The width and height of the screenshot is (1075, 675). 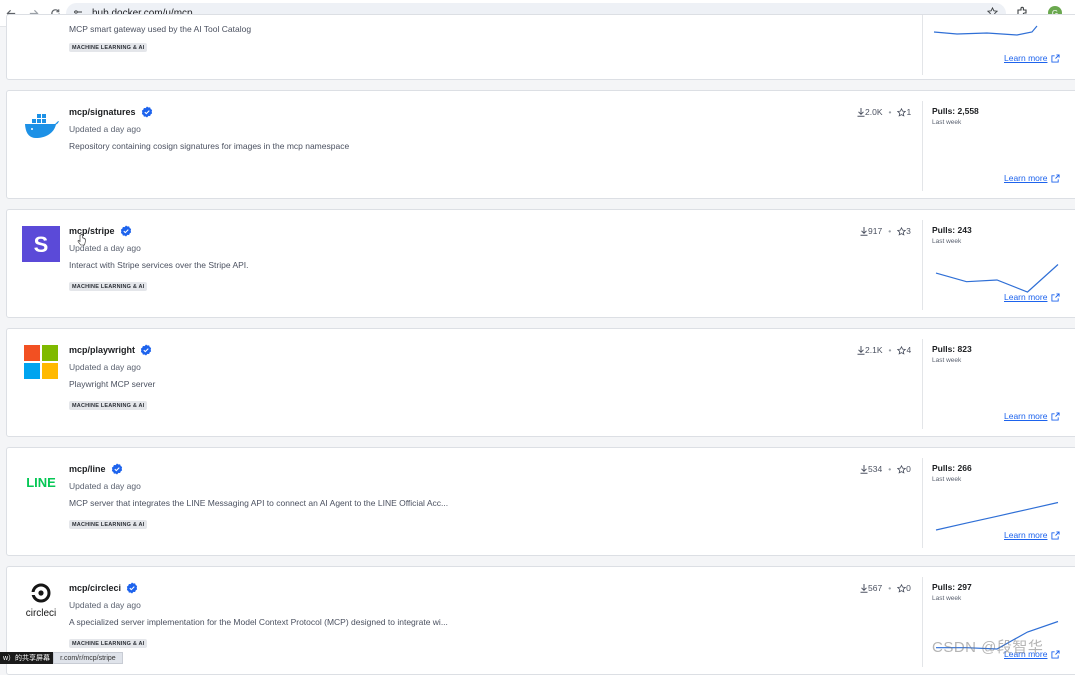 What do you see at coordinates (875, 231) in the screenshot?
I see `download-count: 917` at bounding box center [875, 231].